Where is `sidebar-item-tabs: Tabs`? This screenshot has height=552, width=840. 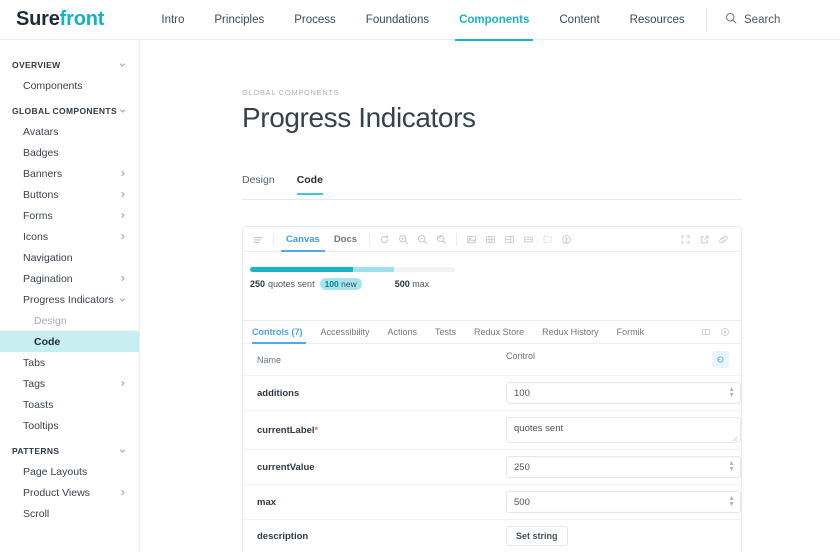
sidebar-item-tabs: Tabs is located at coordinates (69, 362).